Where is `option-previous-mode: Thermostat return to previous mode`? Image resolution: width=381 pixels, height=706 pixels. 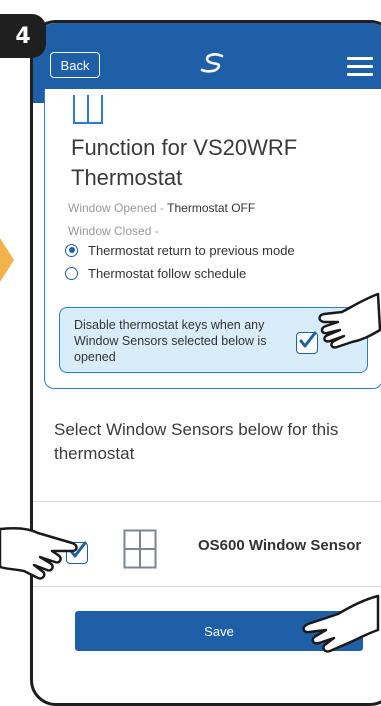 option-previous-mode: Thermostat return to previous mode is located at coordinates (180, 250).